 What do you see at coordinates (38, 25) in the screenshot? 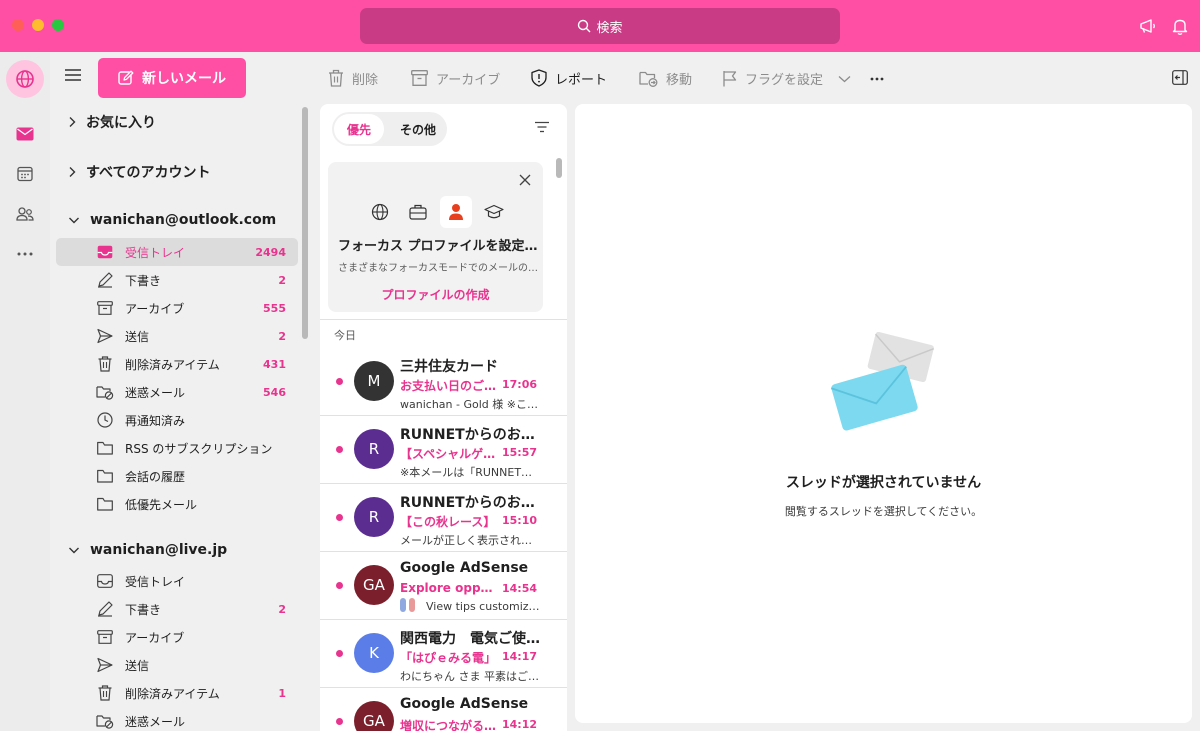
I see `minimize-window-button` at bounding box center [38, 25].